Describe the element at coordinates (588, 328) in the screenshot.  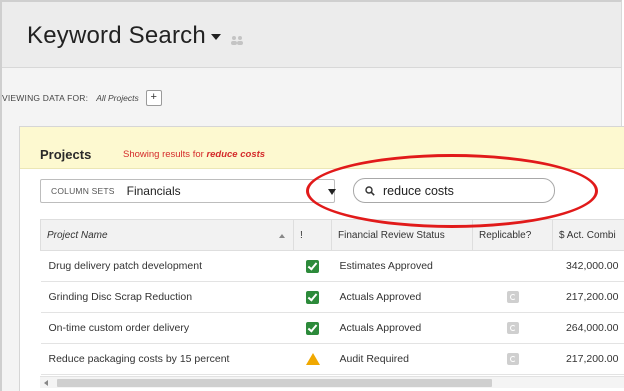
I see `amount-cell: 264,000.00` at that location.